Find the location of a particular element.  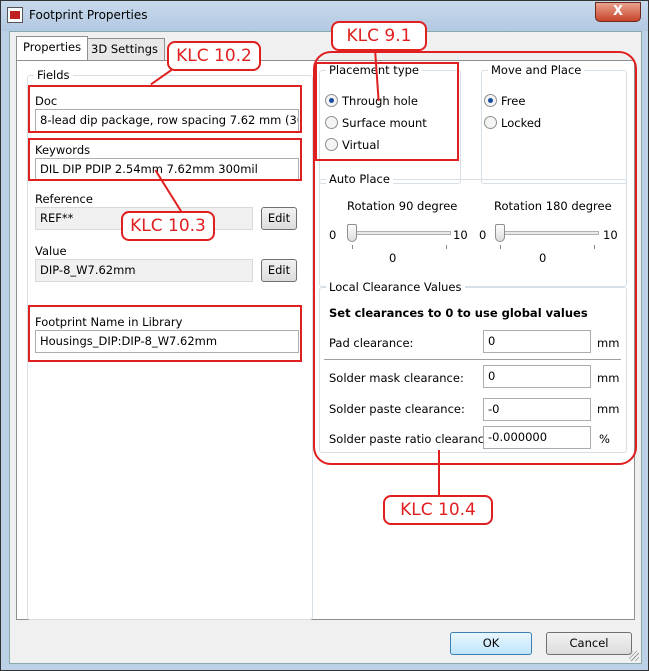

value-edit-button: Edit is located at coordinates (279, 270).